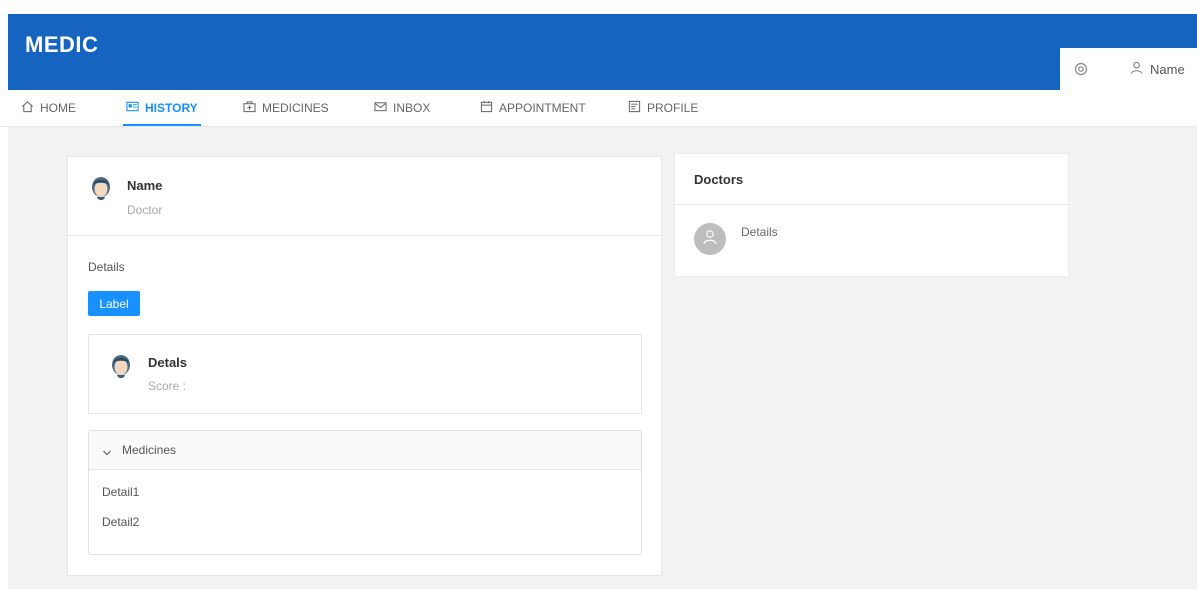 The width and height of the screenshot is (1197, 589). Describe the element at coordinates (365, 374) in the screenshot. I see `detail-card: Detals Score :` at that location.